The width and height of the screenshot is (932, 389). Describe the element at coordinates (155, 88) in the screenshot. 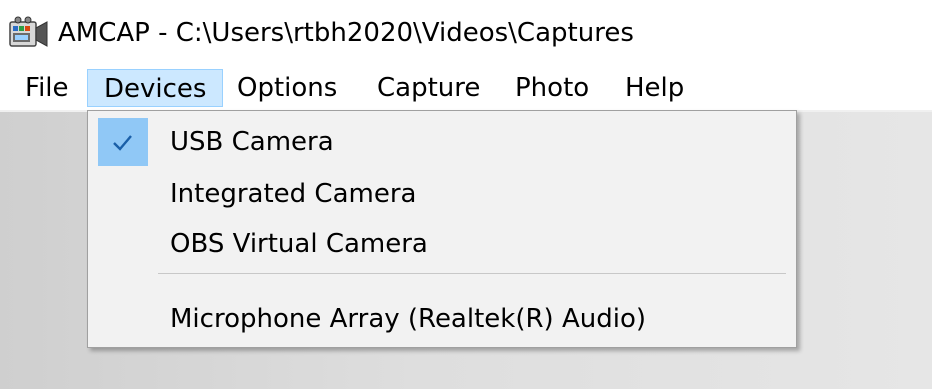

I see `menu-devices: Devices` at that location.